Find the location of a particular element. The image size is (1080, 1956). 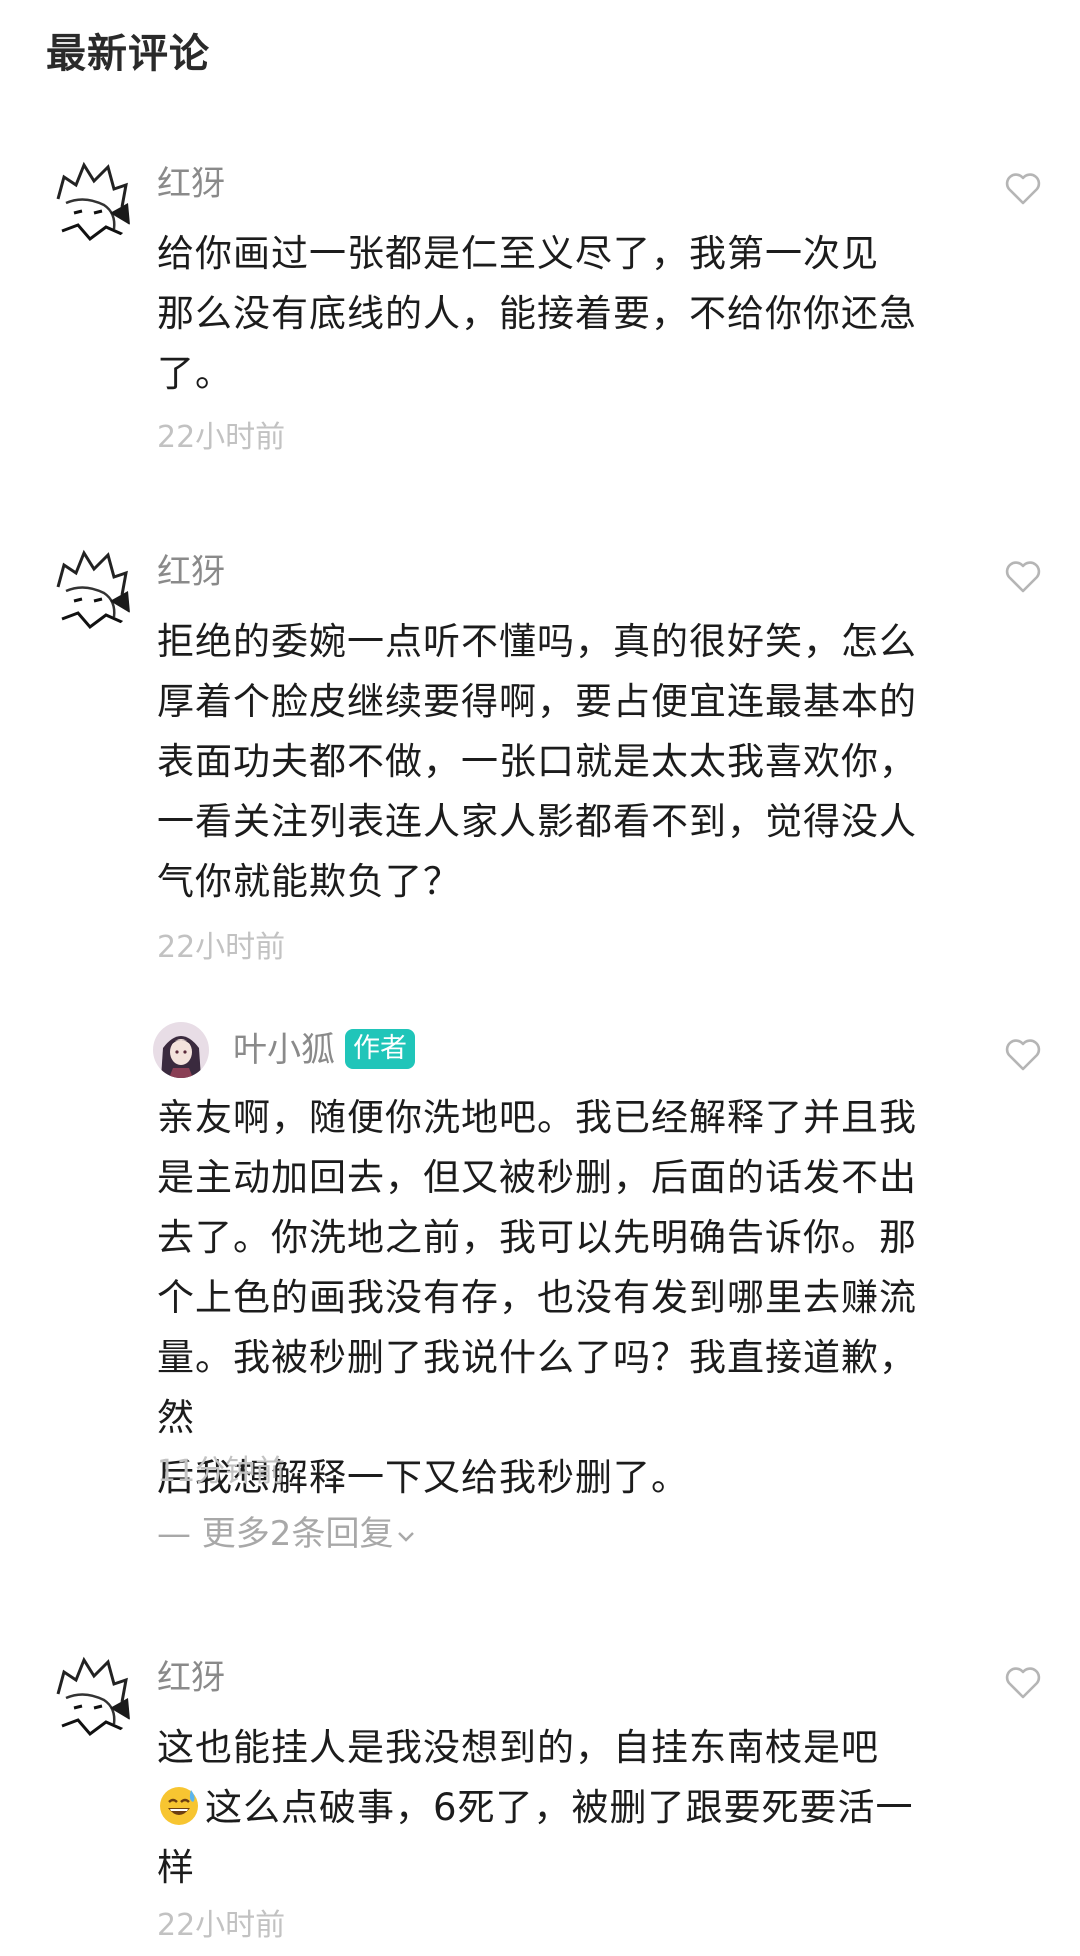

sweat-smile-emoji is located at coordinates (179, 1806).